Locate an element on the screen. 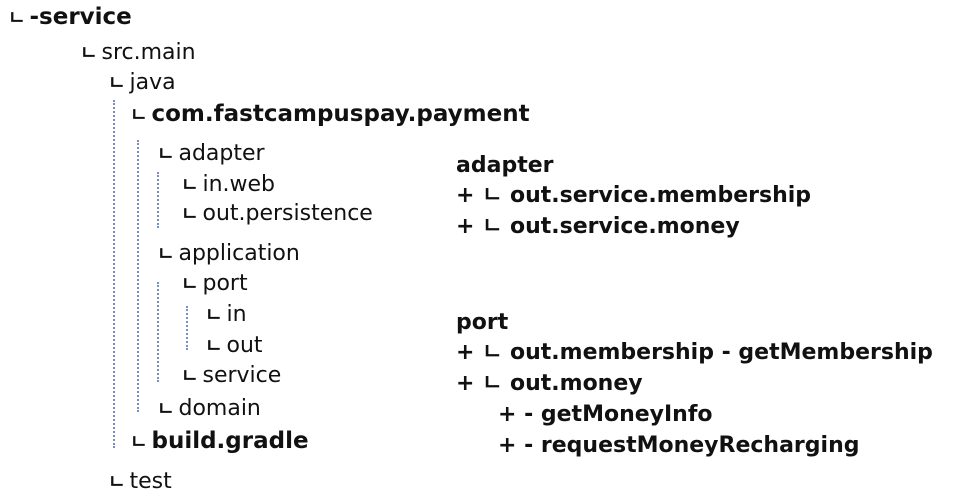 The height and width of the screenshot is (503, 953). tree-node-out: ㄴ out is located at coordinates (234, 346).